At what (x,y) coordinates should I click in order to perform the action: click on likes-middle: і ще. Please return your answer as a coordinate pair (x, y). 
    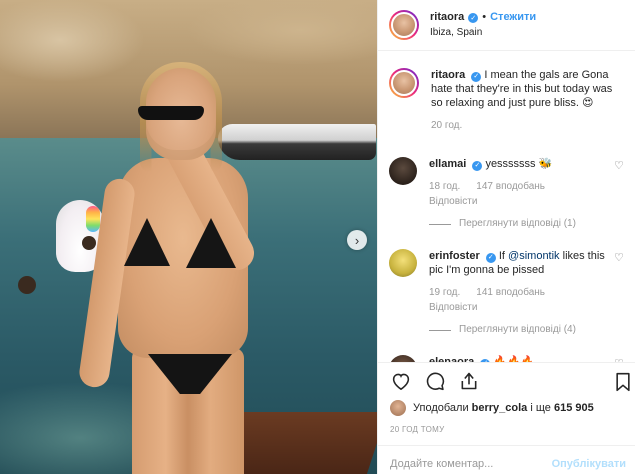
    Looking at the image, I should click on (540, 408).